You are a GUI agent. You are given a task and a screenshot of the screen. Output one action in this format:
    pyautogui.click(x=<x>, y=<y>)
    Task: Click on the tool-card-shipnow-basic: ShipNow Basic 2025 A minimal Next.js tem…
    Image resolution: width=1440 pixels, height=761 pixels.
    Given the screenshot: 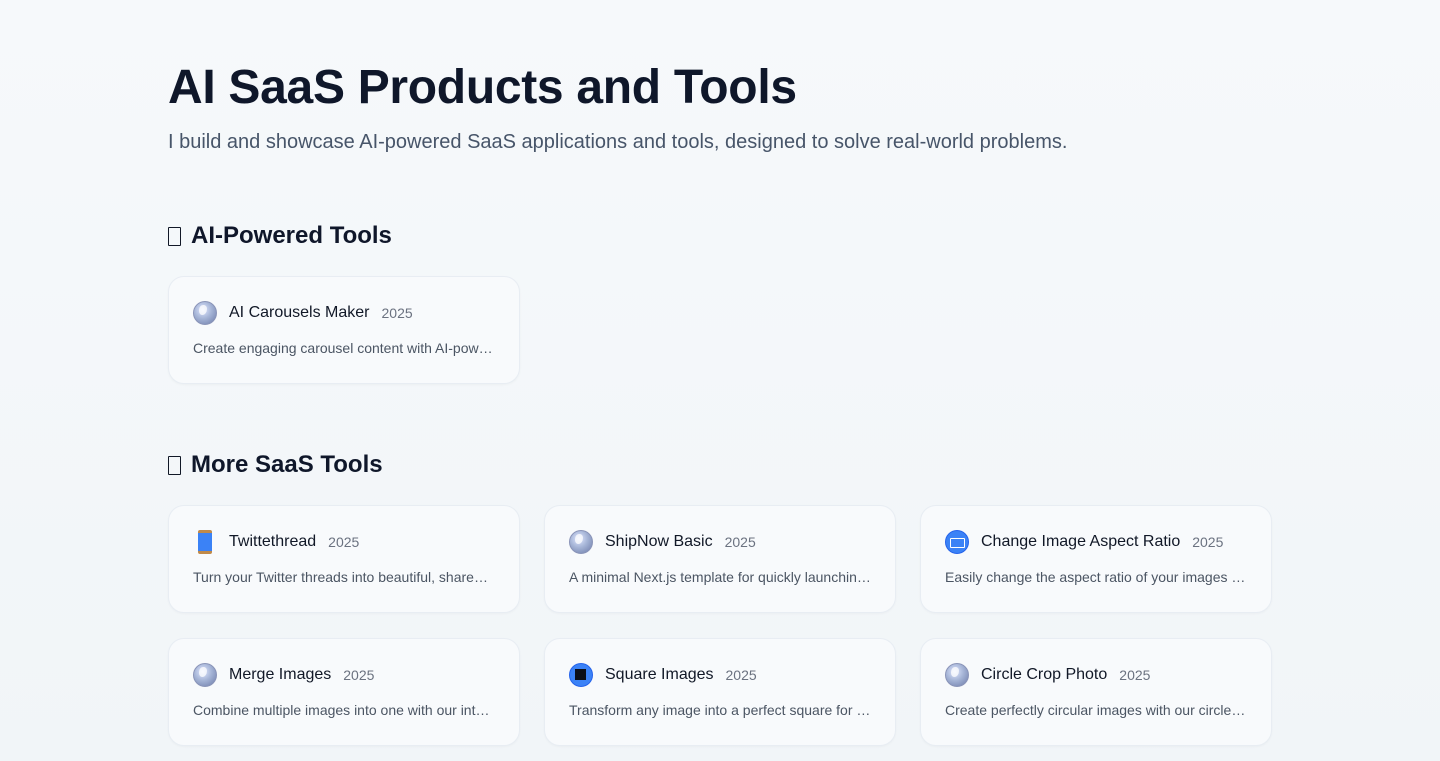 What is the action you would take?
    pyautogui.click(x=720, y=559)
    